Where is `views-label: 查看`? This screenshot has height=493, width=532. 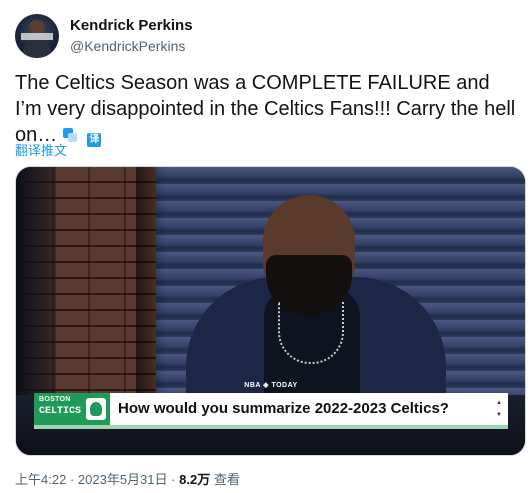 views-label: 查看 is located at coordinates (226, 479).